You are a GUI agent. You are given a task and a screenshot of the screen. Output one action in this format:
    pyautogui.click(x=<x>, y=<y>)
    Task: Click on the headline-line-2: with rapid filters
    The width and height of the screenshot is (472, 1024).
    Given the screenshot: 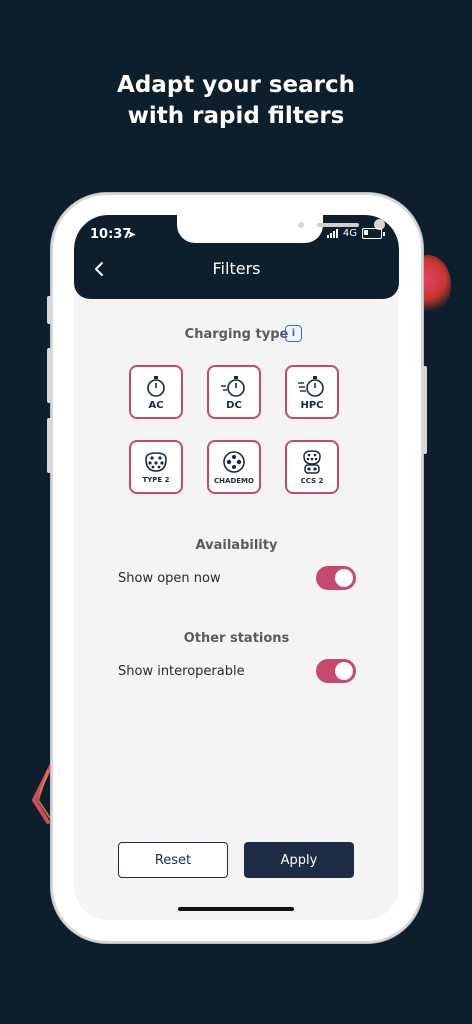 What is the action you would take?
    pyautogui.click(x=236, y=116)
    